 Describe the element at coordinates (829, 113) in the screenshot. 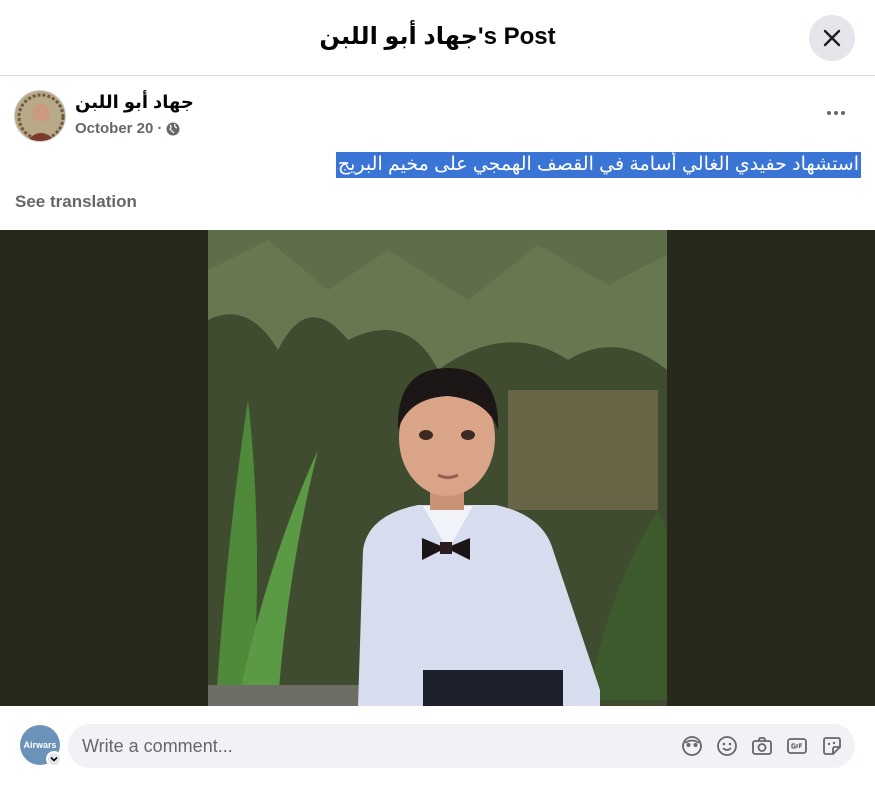

I see `more-icon` at that location.